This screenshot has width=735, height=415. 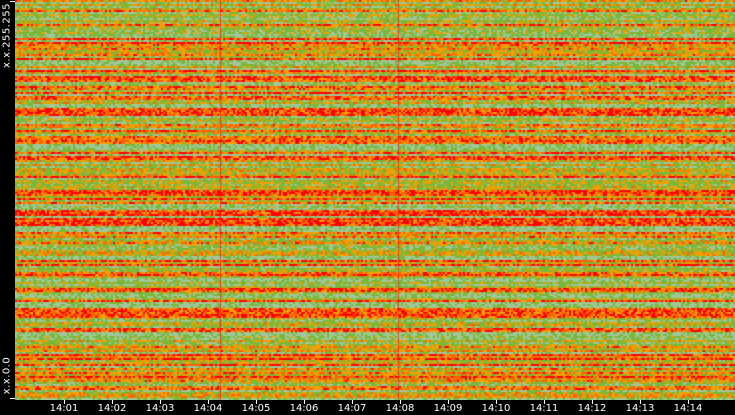 What do you see at coordinates (592, 408) in the screenshot?
I see `x-tick-label: 14:12` at bounding box center [592, 408].